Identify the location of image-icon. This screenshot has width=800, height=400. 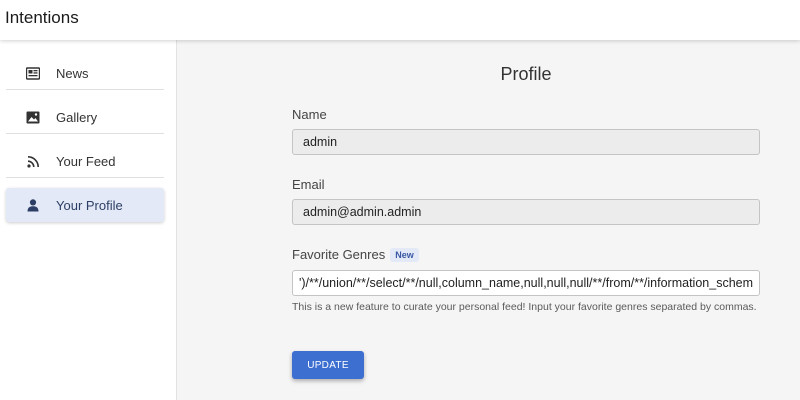
(33, 117).